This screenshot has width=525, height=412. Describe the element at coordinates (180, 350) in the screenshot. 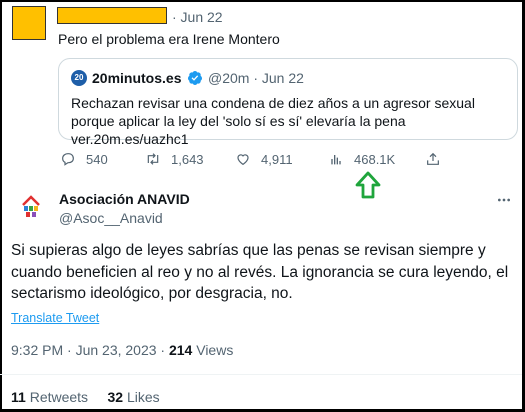

I see `views-number: 214` at that location.